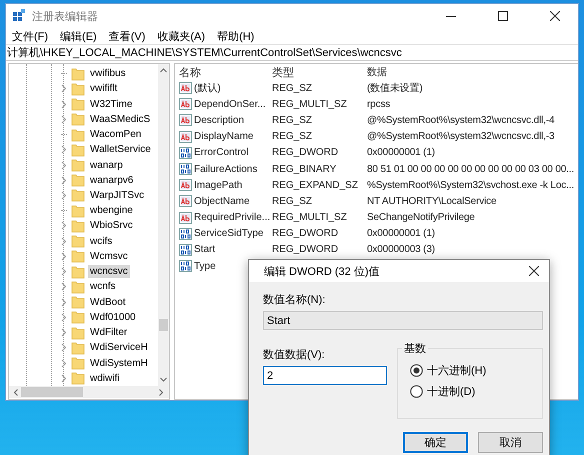  I want to click on tree-item: WacomPen, so click(116, 135).